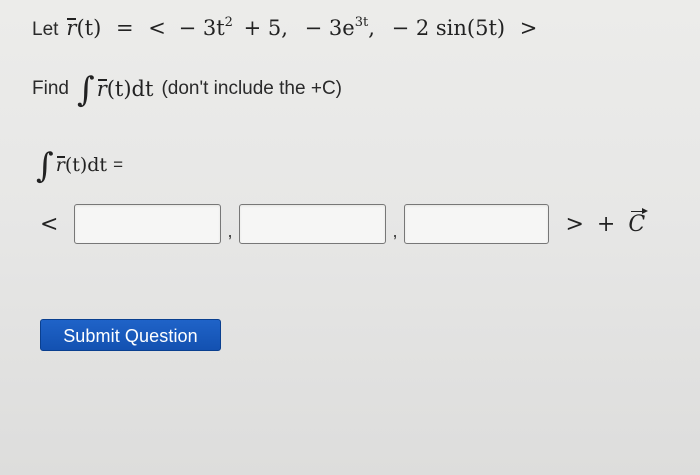  What do you see at coordinates (45, 29) in the screenshot?
I see `let-label: Let` at bounding box center [45, 29].